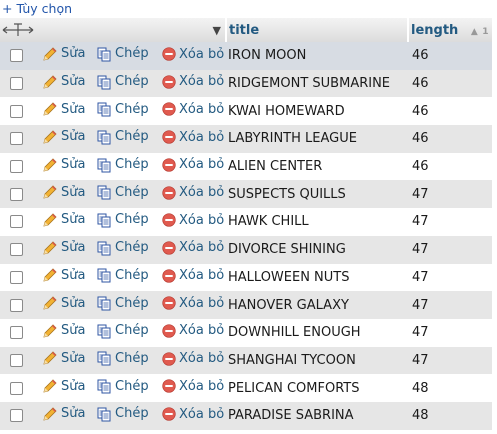  What do you see at coordinates (246, 222) in the screenshot?
I see `table-row: Sửa Chép Xóa bỏ HAWK CHILL 47` at bounding box center [246, 222].